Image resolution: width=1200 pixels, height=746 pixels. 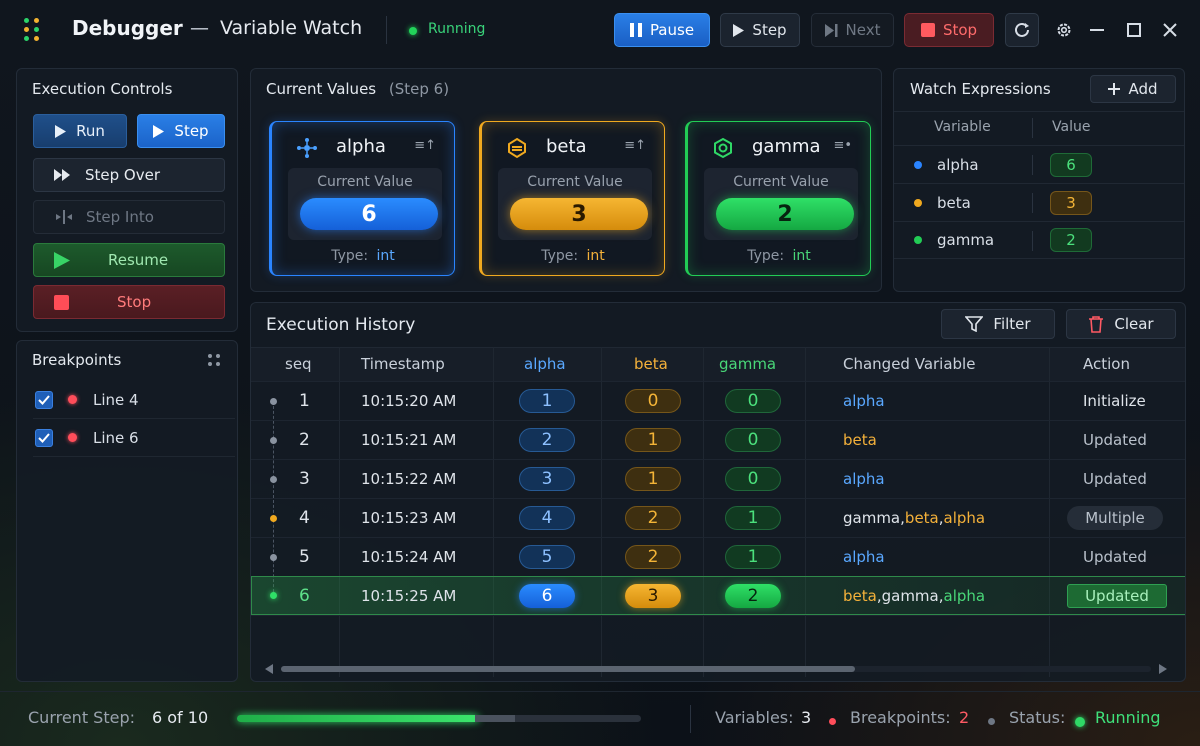 What do you see at coordinates (547, 401) in the screenshot?
I see `alpha-cell: 1` at bounding box center [547, 401].